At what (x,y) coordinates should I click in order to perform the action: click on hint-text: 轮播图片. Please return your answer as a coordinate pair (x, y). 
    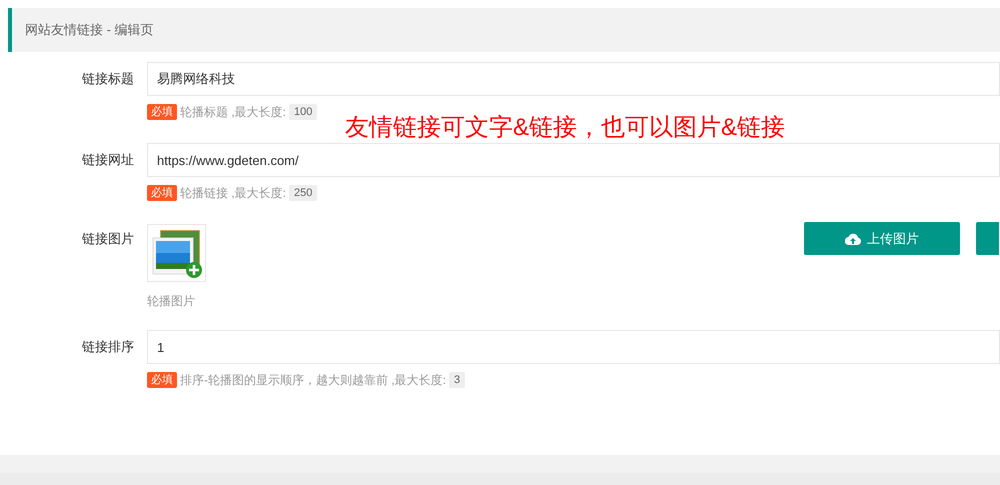
    Looking at the image, I should click on (171, 301).